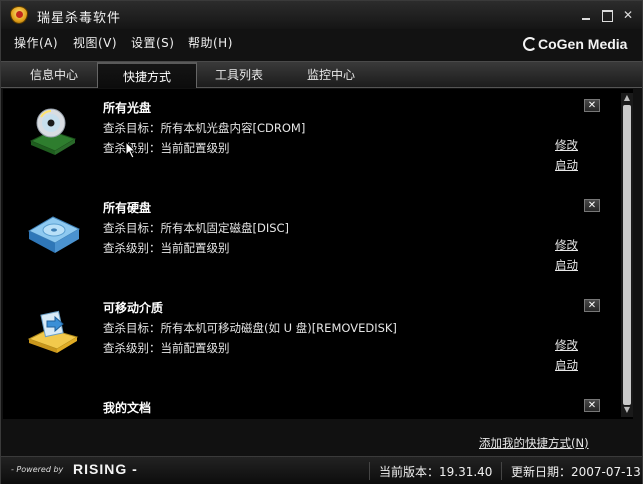  I want to click on version-label: 当前版本：19.31.40, so click(436, 472).